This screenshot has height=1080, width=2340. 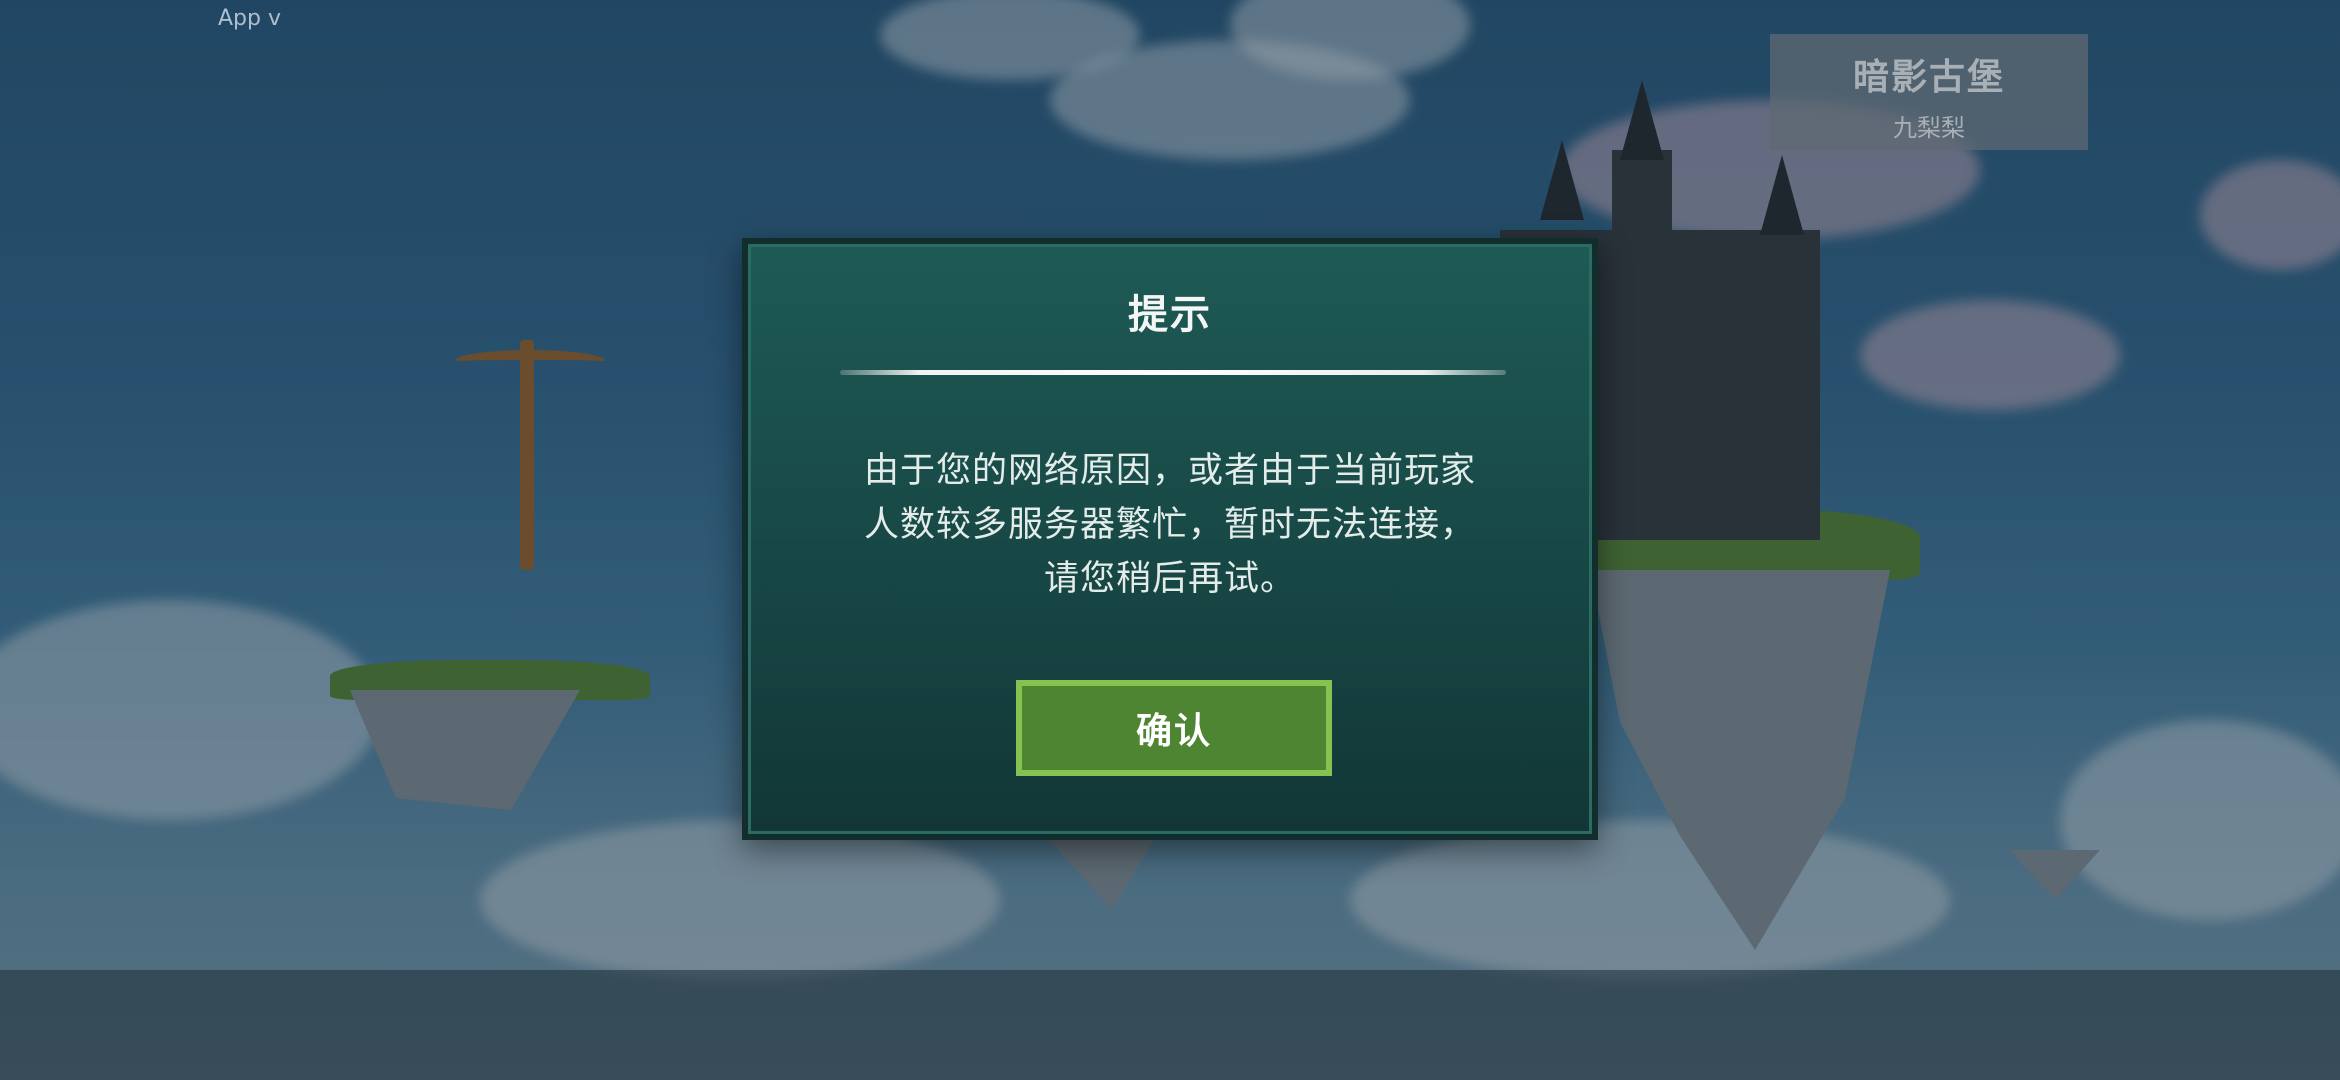 What do you see at coordinates (575, 455) in the screenshot?
I see `game-logo` at bounding box center [575, 455].